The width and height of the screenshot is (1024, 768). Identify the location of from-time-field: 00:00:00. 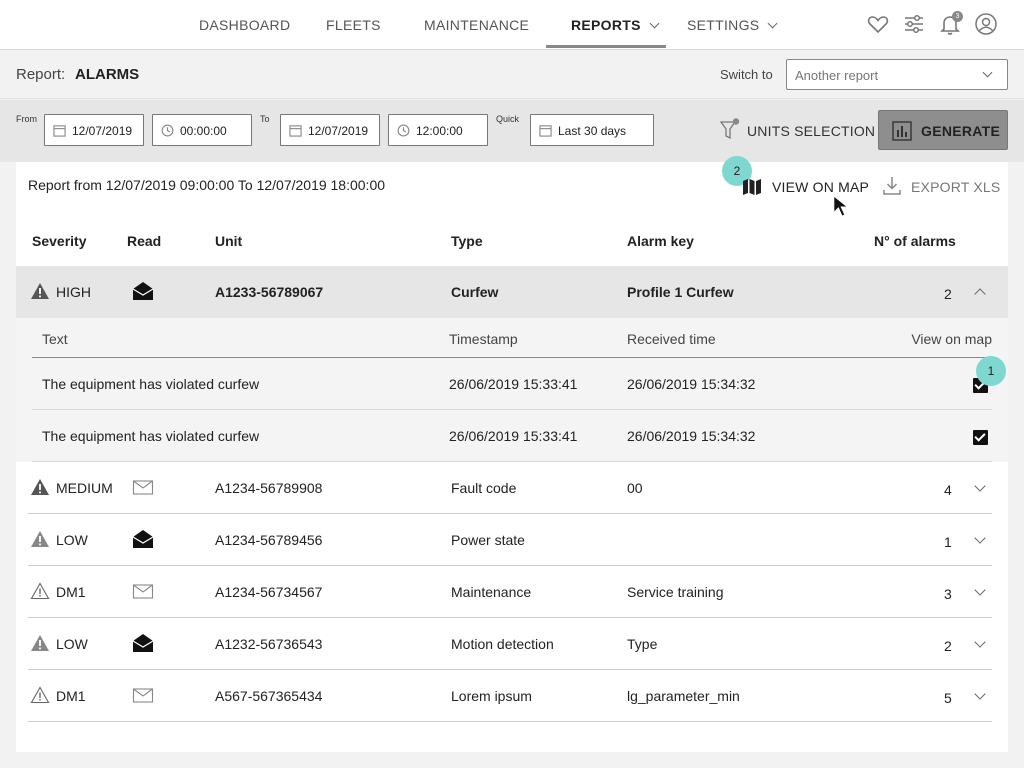
(202, 130).